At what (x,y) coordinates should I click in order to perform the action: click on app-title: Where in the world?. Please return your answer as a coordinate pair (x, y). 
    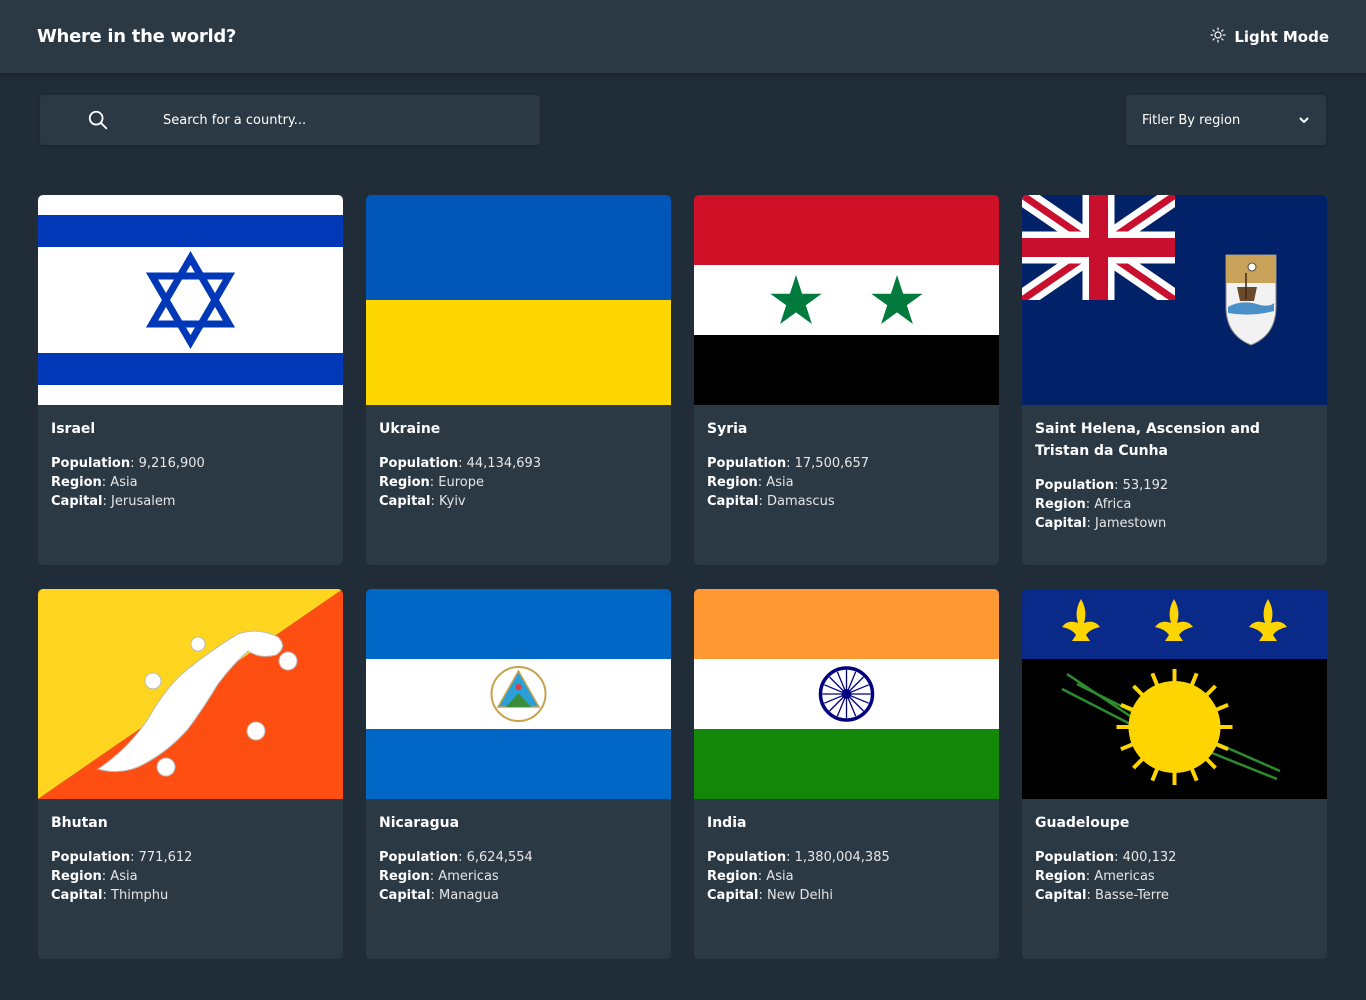
    Looking at the image, I should click on (137, 36).